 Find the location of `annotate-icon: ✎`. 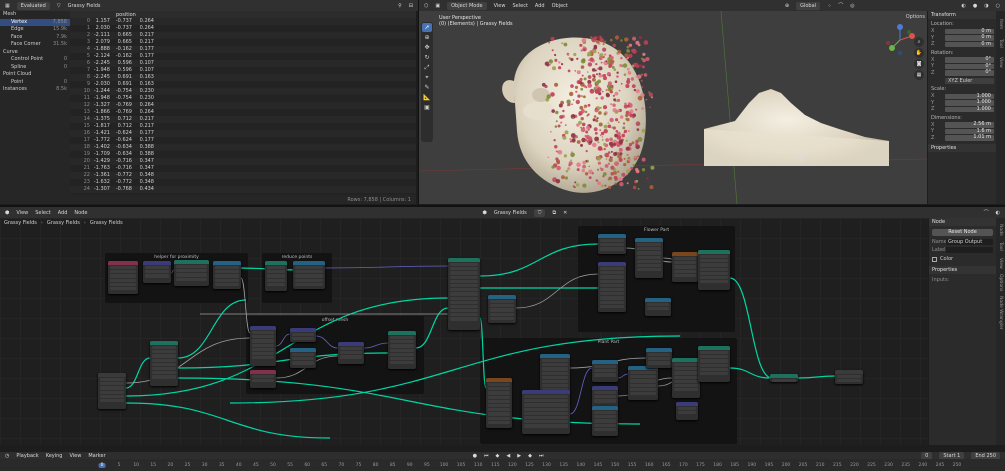

annotate-icon: ✎ is located at coordinates (427, 87).